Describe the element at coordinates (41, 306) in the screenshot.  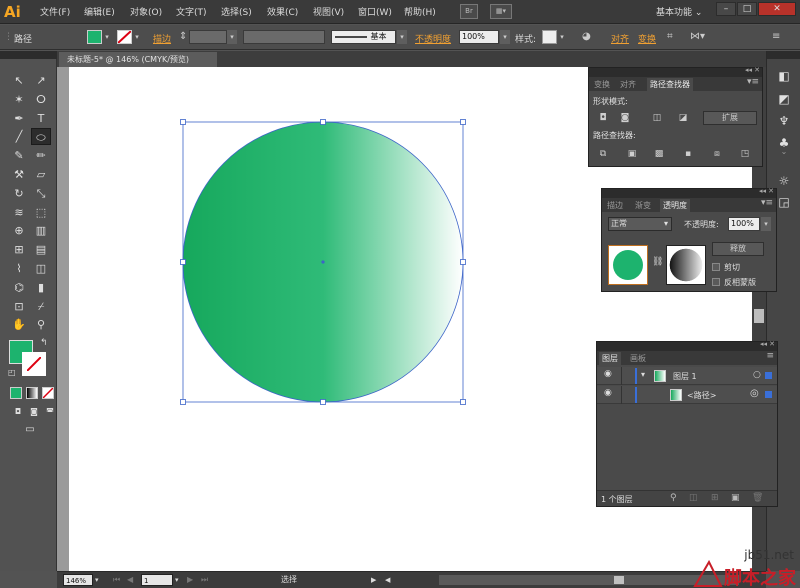
I see `slice-tool-icon: ⌿` at that location.